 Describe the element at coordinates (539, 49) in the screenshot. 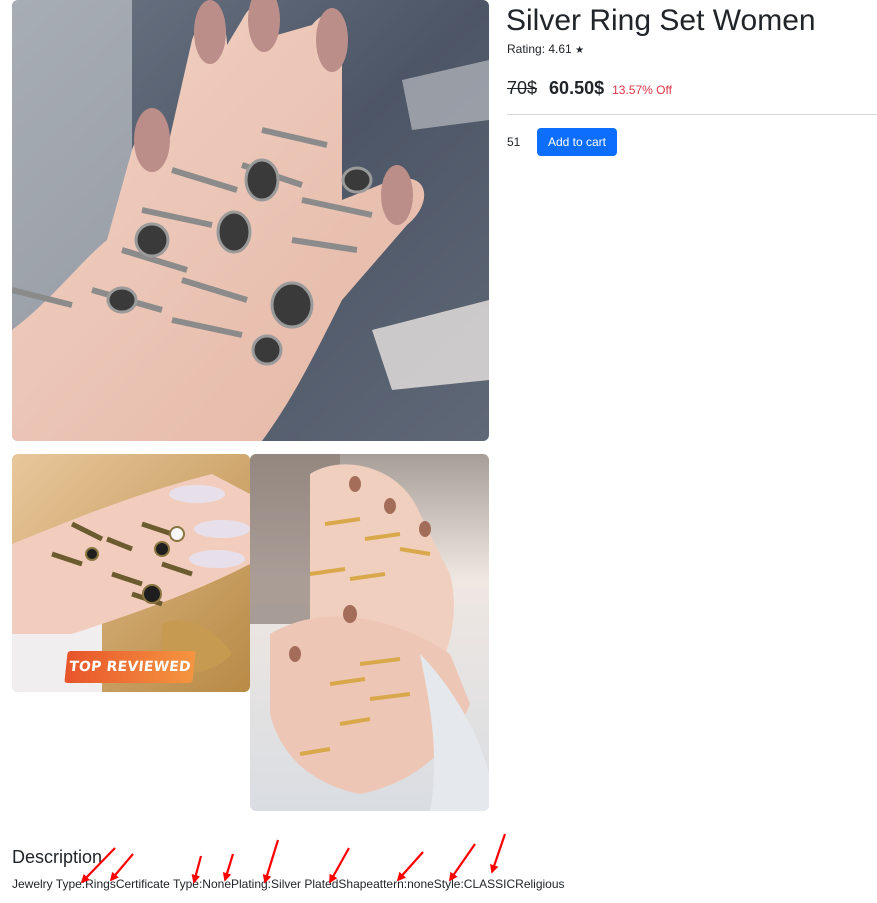

I see `rating-label: Rating: 4.61` at that location.